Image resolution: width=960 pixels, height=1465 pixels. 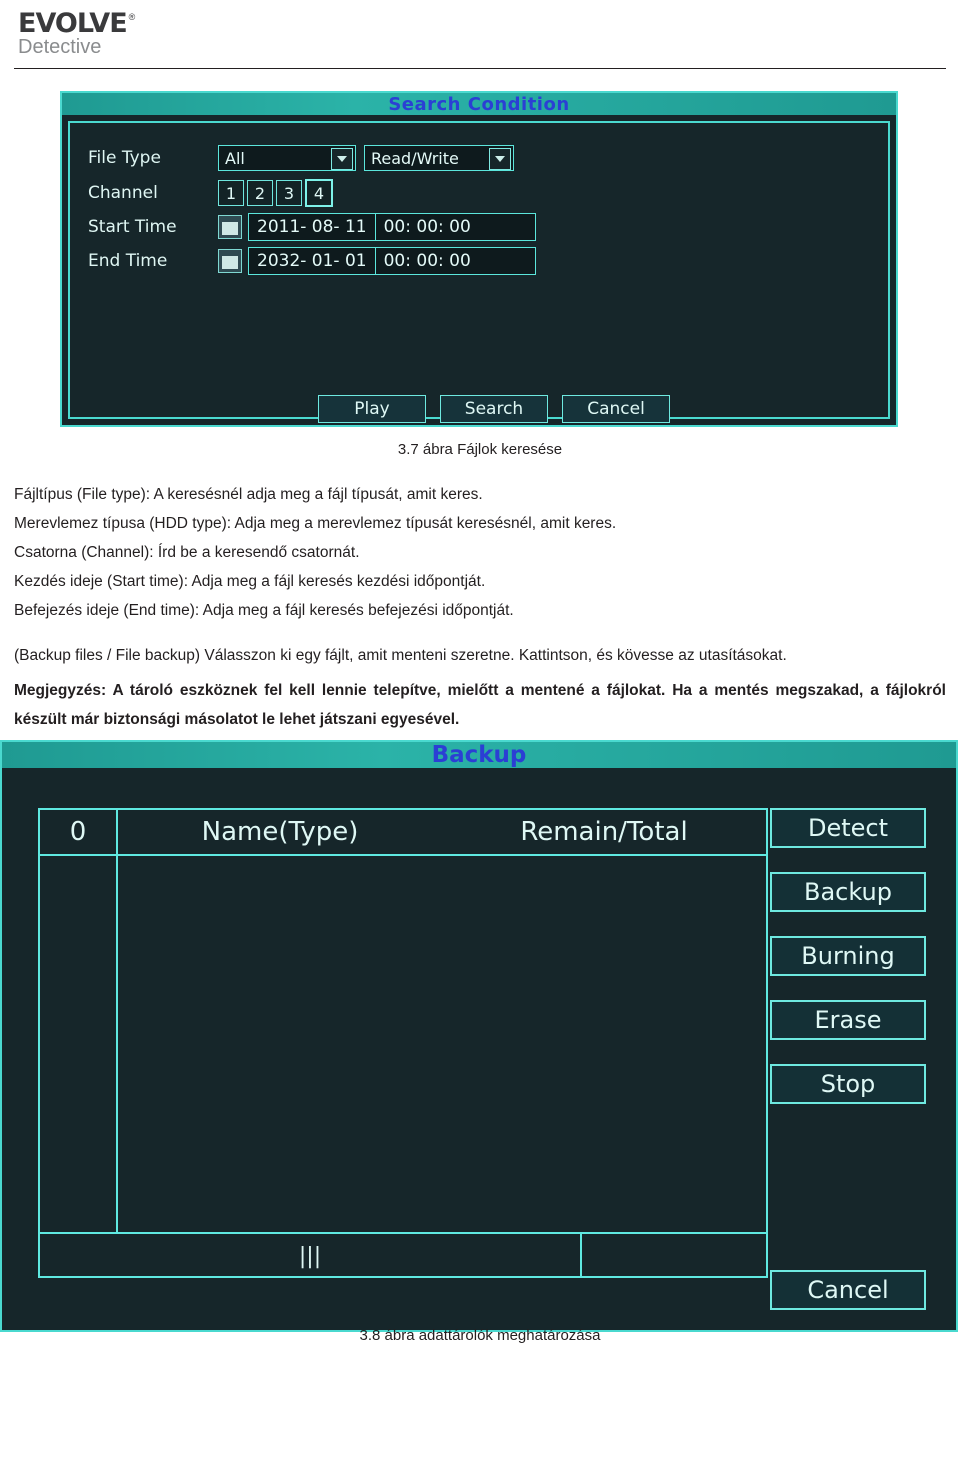 I want to click on figure-3-8-caption: 3.8 ábra adattárolók meghatározása, so click(x=480, y=1335).